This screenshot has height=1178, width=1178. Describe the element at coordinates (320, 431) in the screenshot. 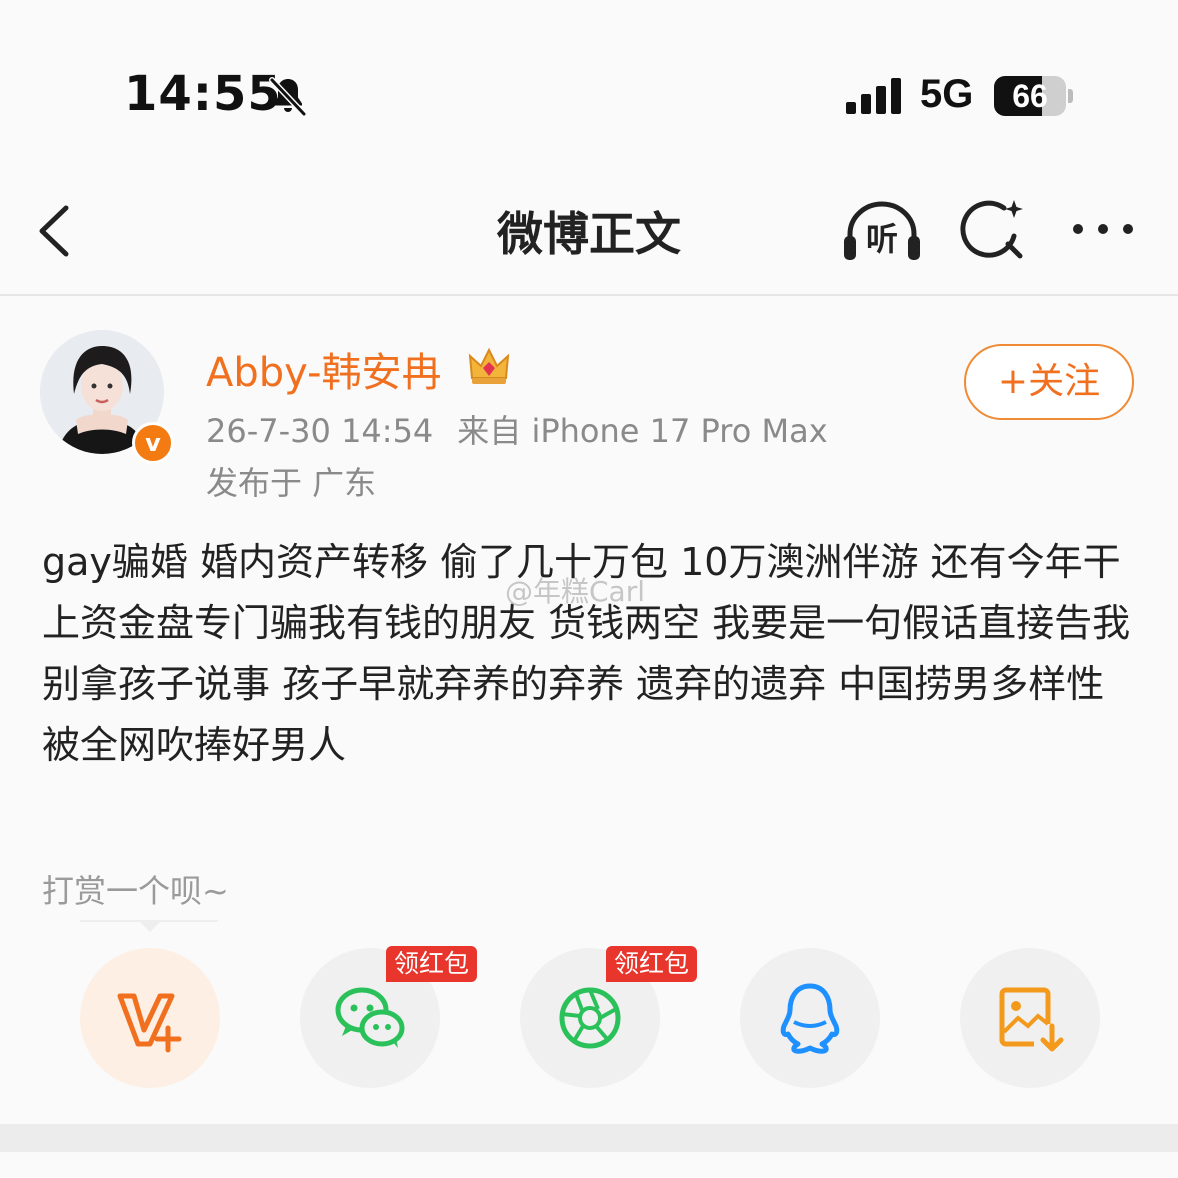

I see `post-date: 26-7-30 14:54` at that location.